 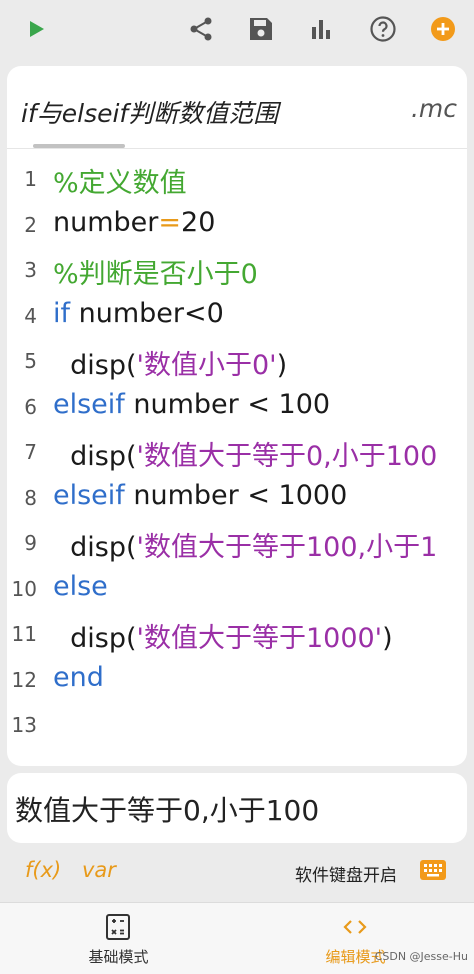 I want to click on watermark: CSDN @Jesse-Hu, so click(x=421, y=956).